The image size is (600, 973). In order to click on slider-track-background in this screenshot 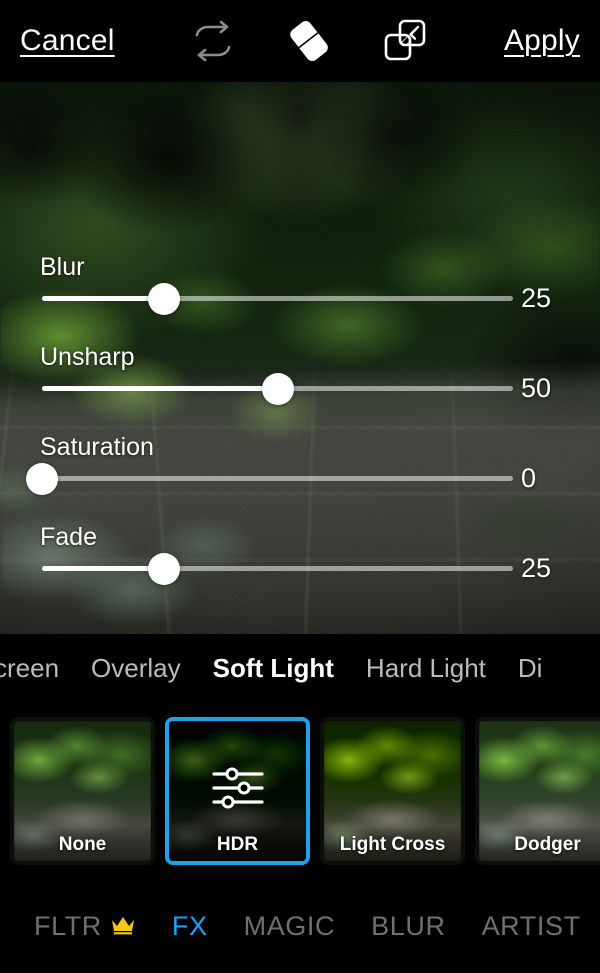, I will do `click(277, 478)`.